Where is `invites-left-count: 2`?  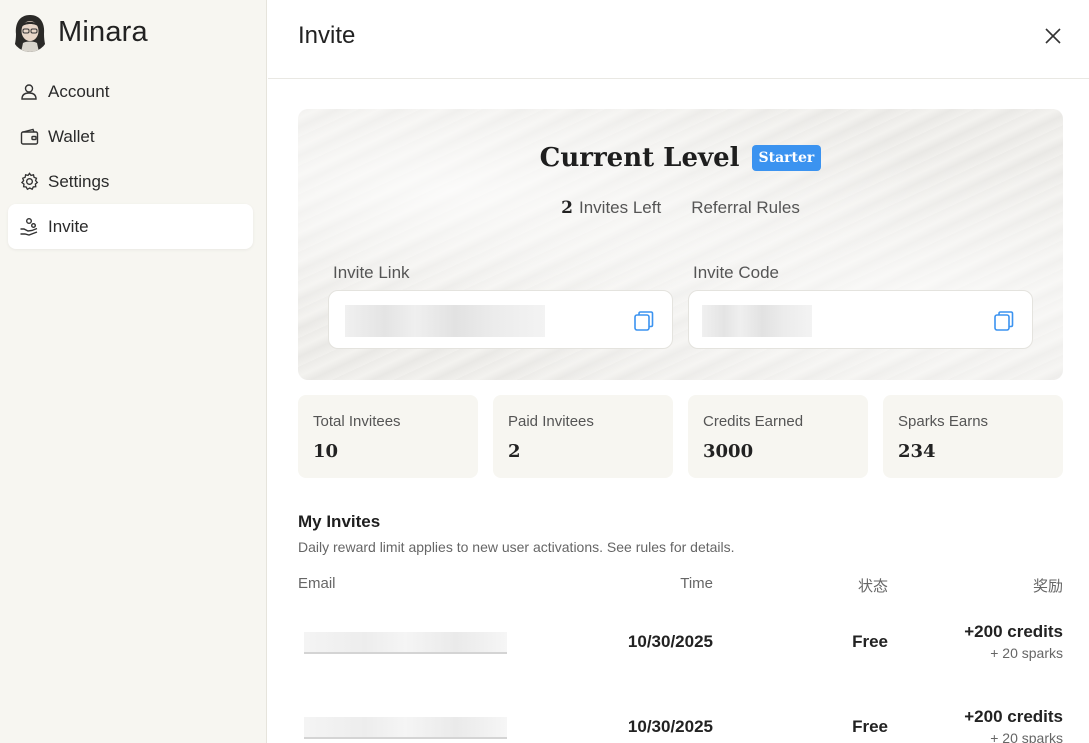
invites-left-count: 2 is located at coordinates (567, 208).